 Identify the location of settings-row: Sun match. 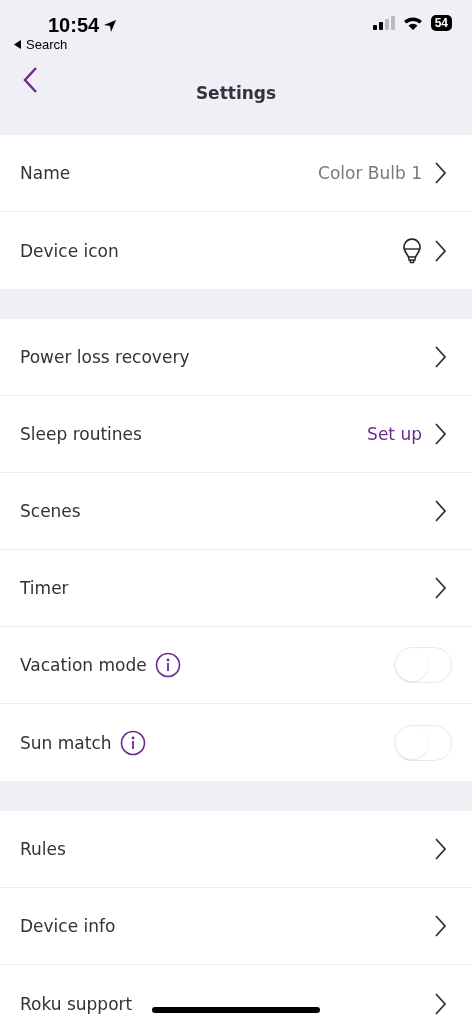
(236, 742).